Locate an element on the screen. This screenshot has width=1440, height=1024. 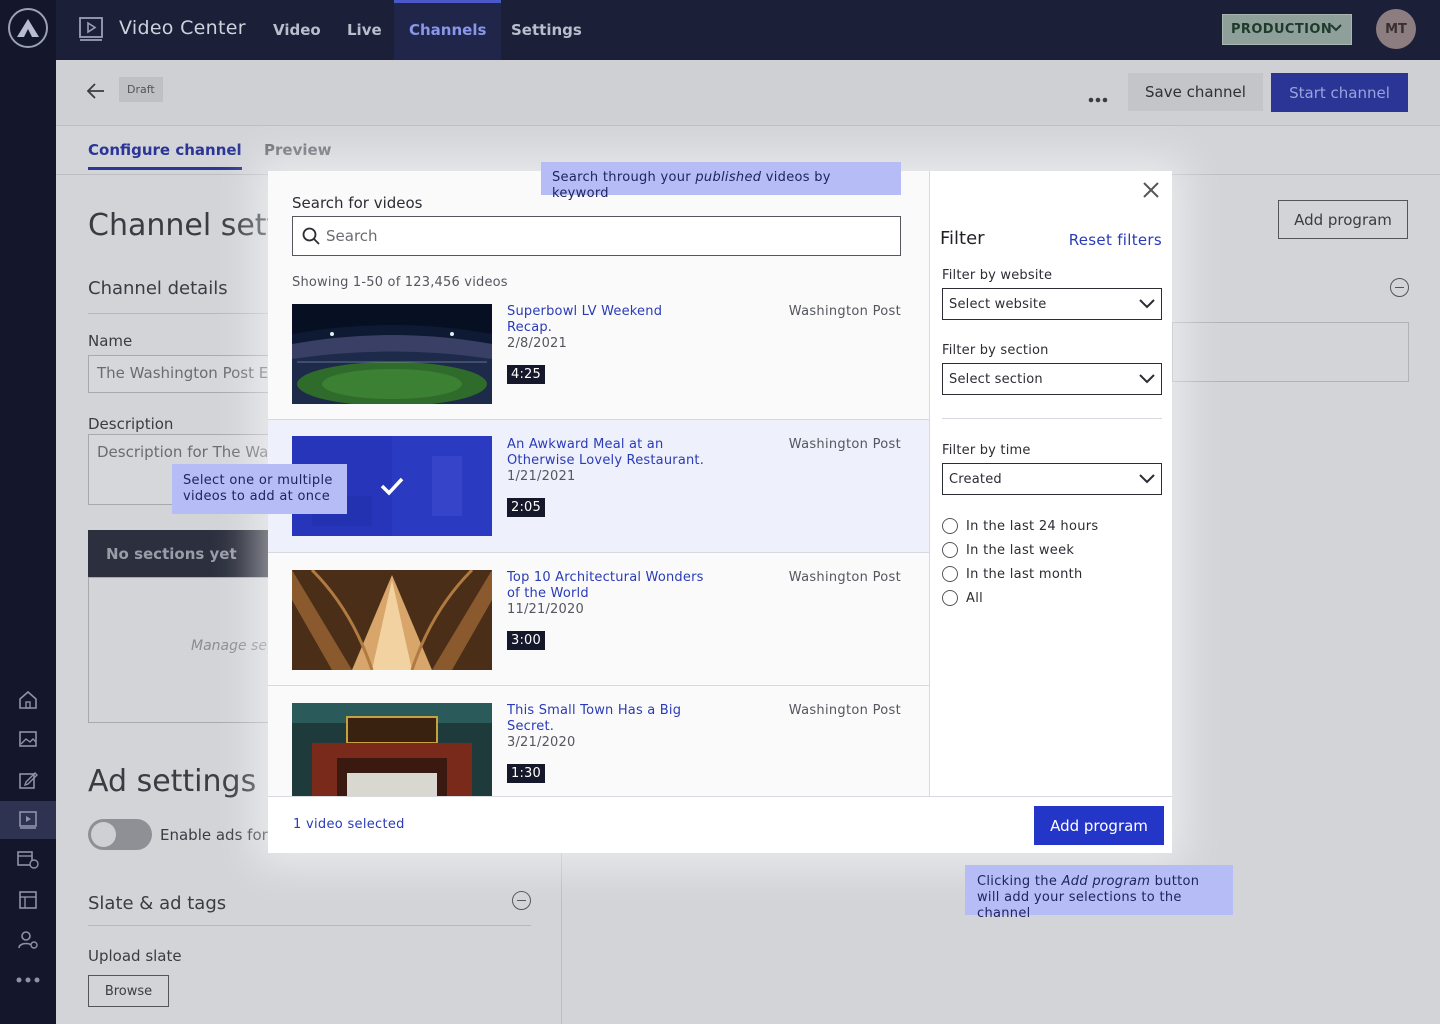
video-date: 11/21/2020 is located at coordinates (545, 609).